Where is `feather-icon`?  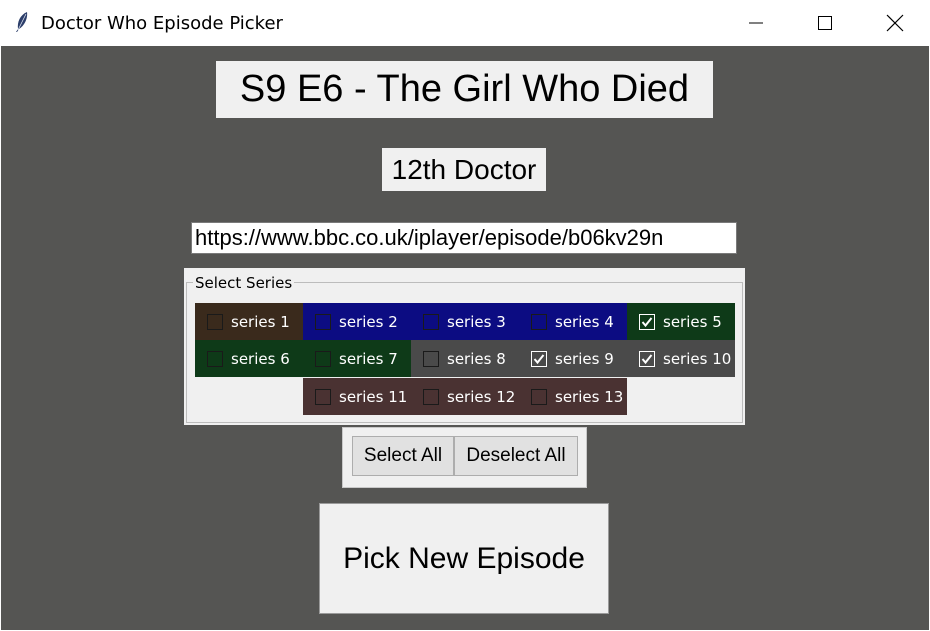 feather-icon is located at coordinates (22, 22).